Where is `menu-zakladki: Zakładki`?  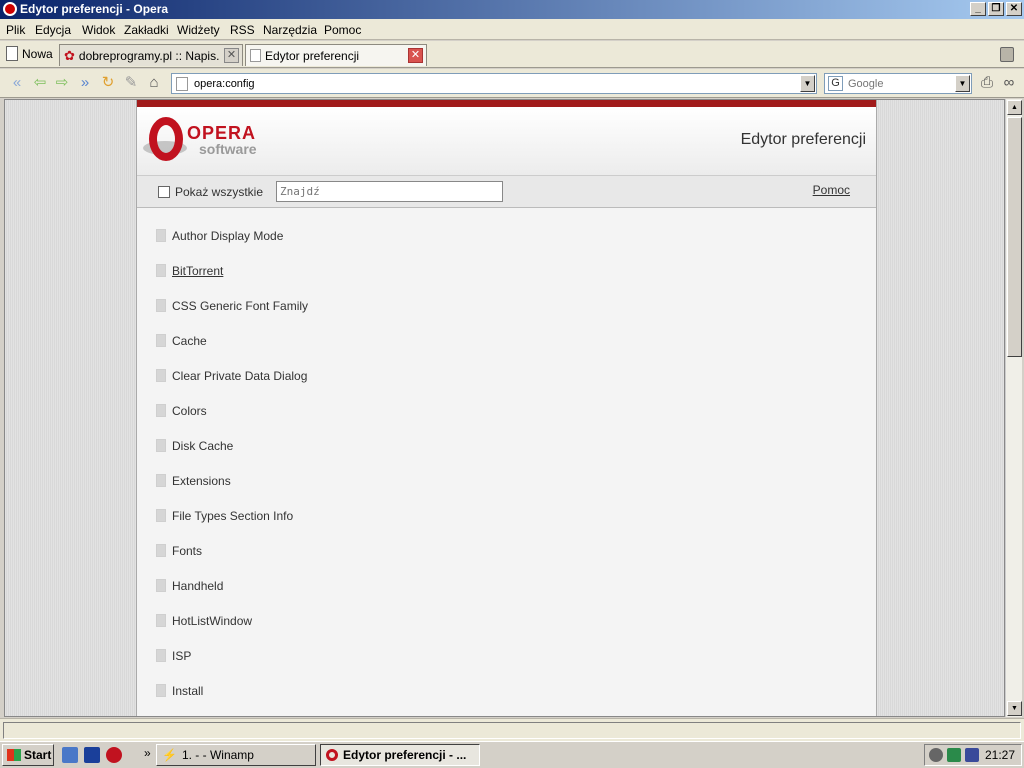
menu-zakladki: Zakładki is located at coordinates (146, 30).